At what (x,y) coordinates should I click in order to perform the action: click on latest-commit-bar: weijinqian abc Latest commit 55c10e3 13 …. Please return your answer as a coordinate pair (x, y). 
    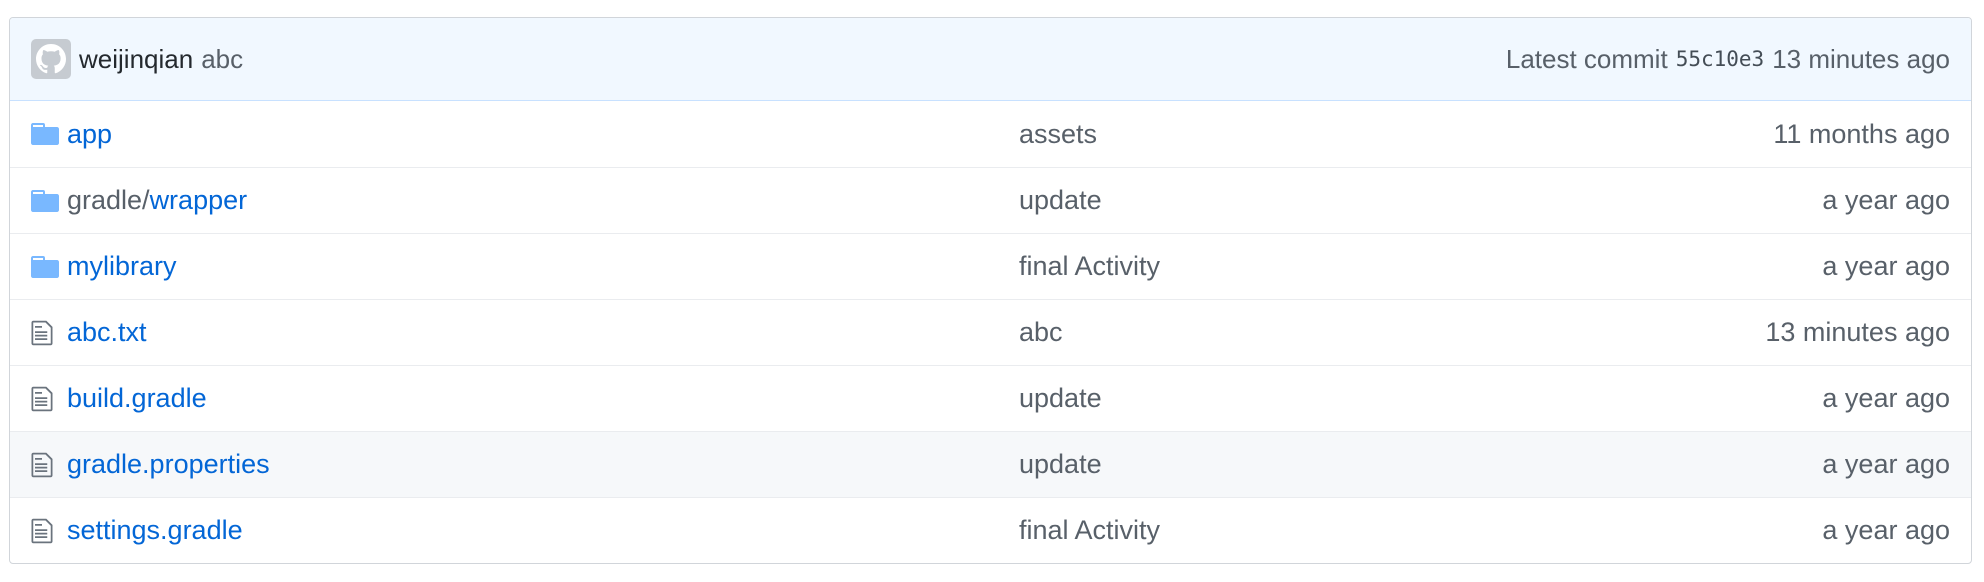
    Looking at the image, I should click on (990, 59).